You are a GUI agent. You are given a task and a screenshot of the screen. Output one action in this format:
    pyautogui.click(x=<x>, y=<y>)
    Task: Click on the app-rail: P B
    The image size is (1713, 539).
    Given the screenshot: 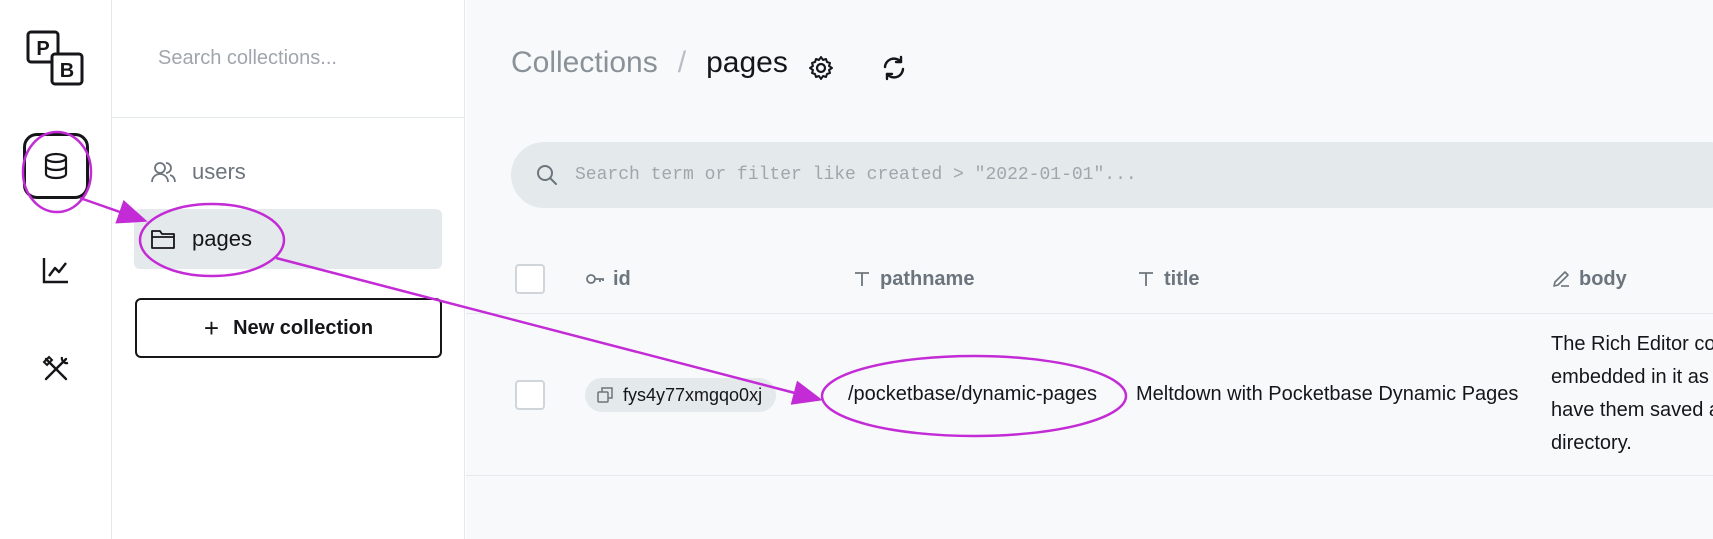 What is the action you would take?
    pyautogui.click(x=56, y=269)
    